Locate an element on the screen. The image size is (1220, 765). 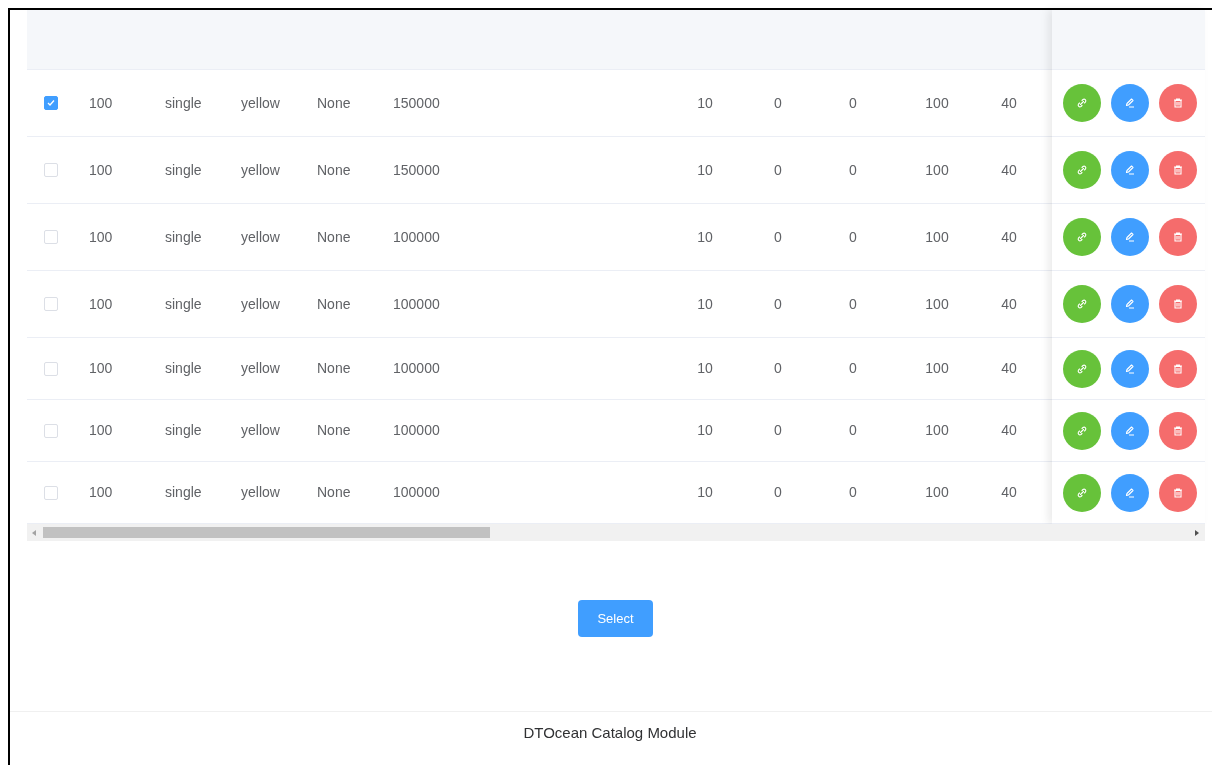
row-checkbox is located at coordinates (51, 103).